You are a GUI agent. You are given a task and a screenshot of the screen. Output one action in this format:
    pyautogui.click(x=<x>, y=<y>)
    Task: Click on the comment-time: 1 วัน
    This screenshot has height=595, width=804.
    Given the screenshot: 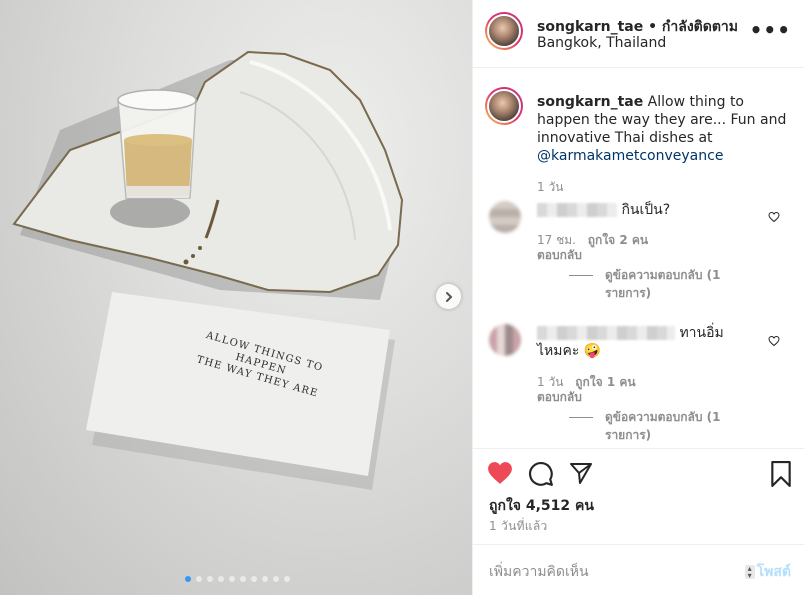 What is the action you would take?
    pyautogui.click(x=550, y=382)
    